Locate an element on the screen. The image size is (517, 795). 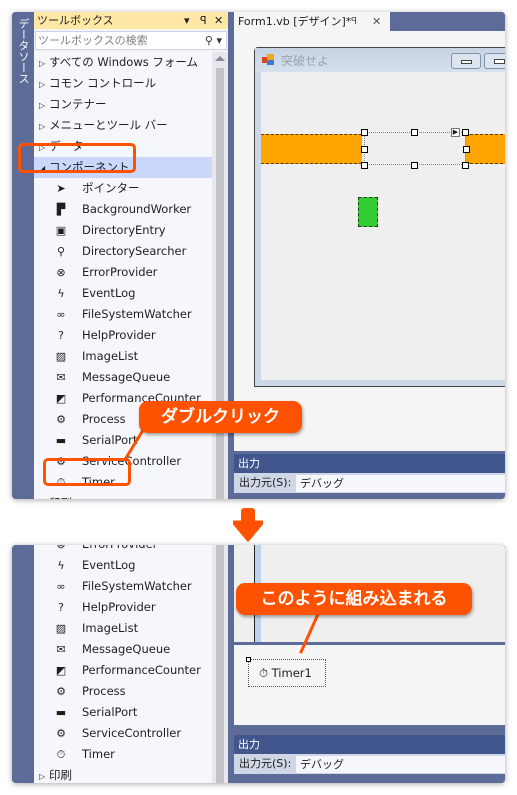
scroll-up-icon is located at coordinates (220, 58).